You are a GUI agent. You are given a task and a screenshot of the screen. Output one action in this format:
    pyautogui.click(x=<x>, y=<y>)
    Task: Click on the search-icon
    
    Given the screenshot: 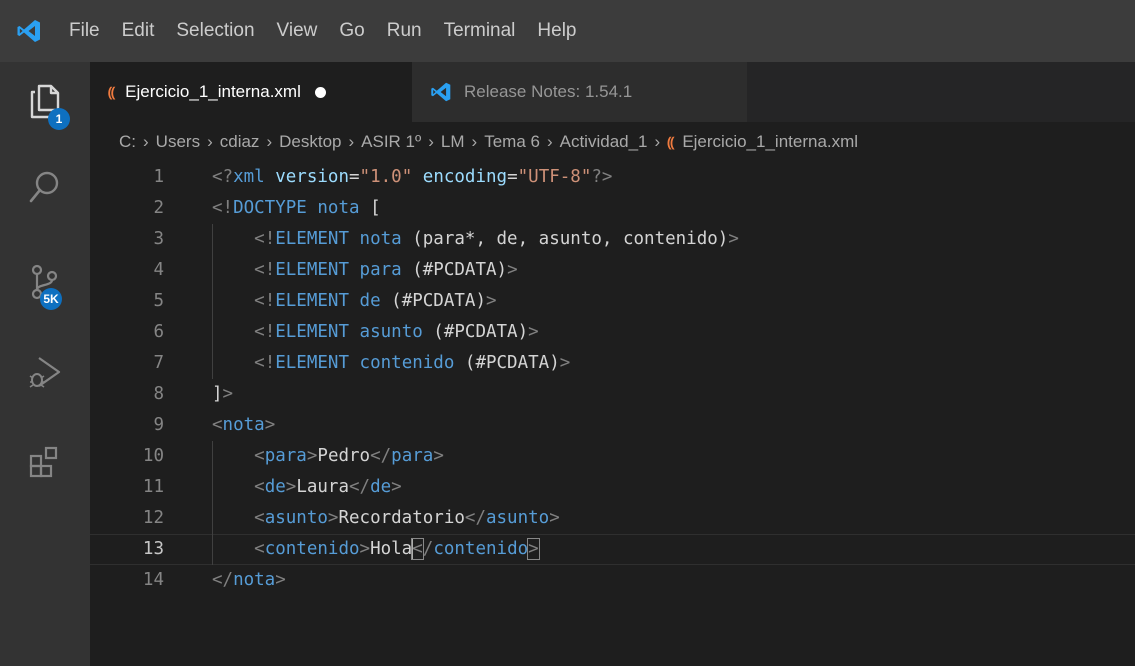 What is the action you would take?
    pyautogui.click(x=44, y=187)
    